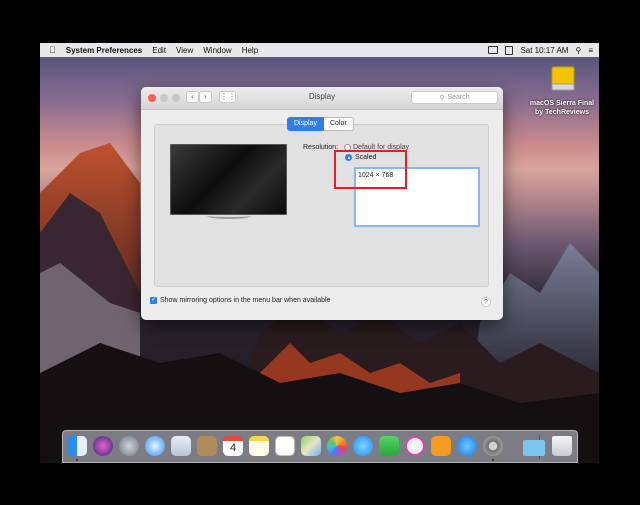  I want to click on monitor-stand, so click(229, 216).